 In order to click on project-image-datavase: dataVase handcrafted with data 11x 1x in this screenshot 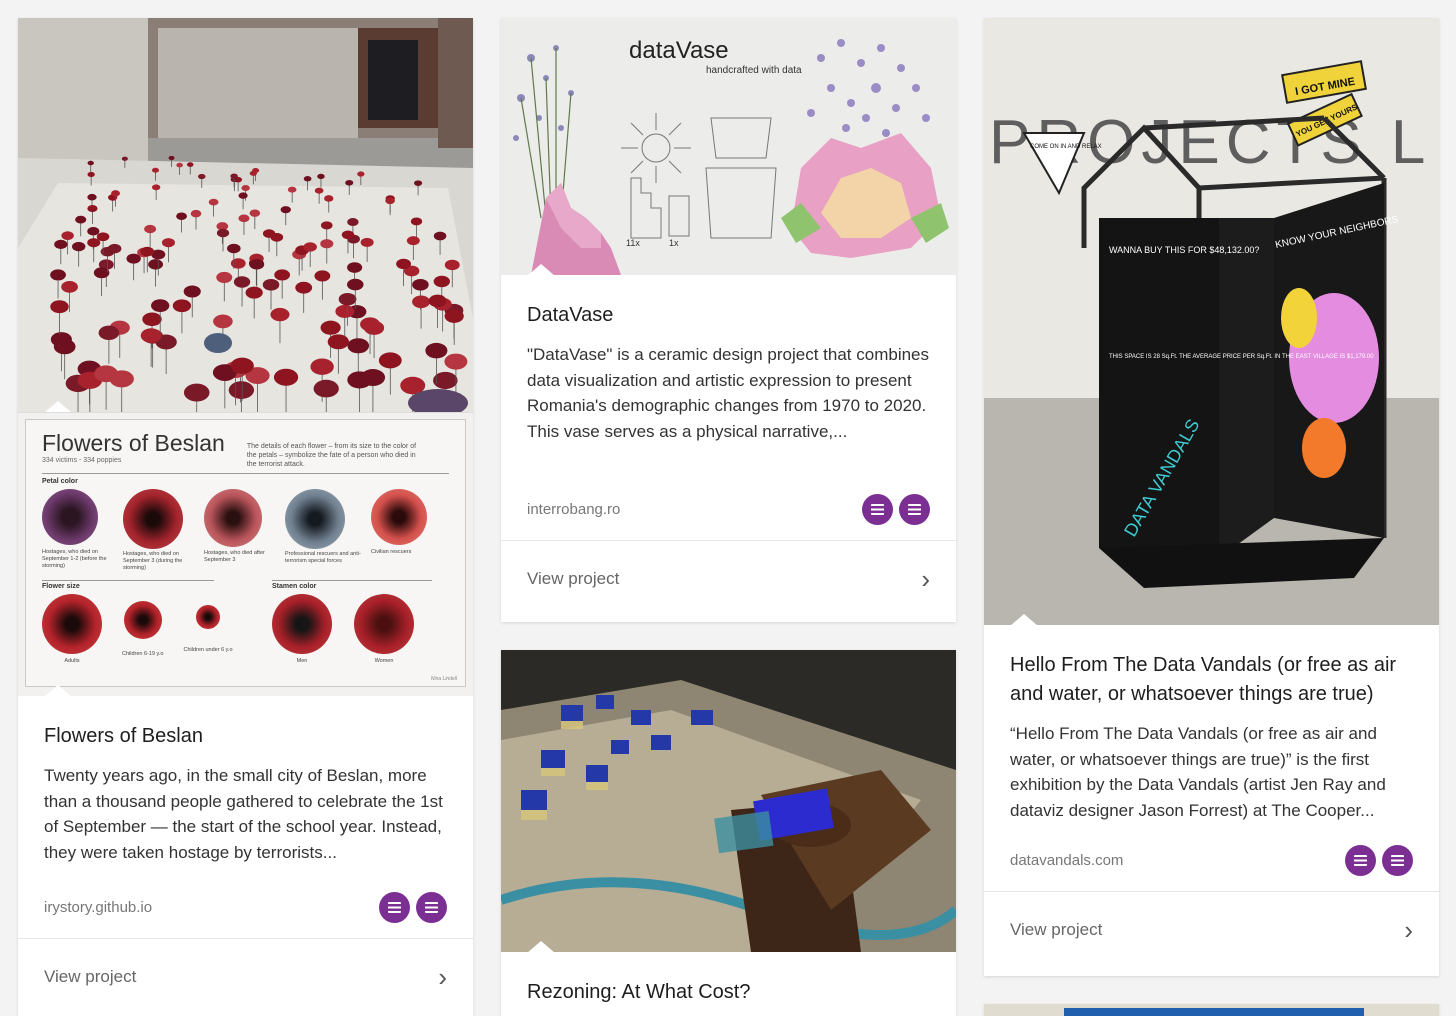, I will do `click(728, 146)`.